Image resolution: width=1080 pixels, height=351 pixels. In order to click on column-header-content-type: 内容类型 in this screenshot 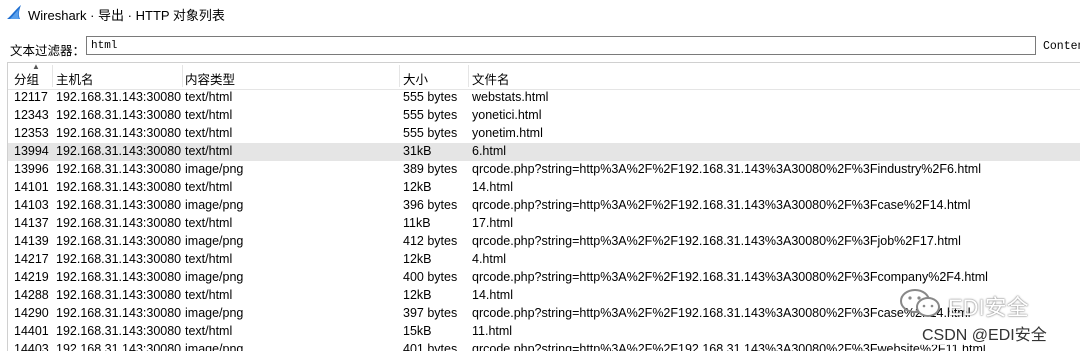, I will do `click(210, 78)`.